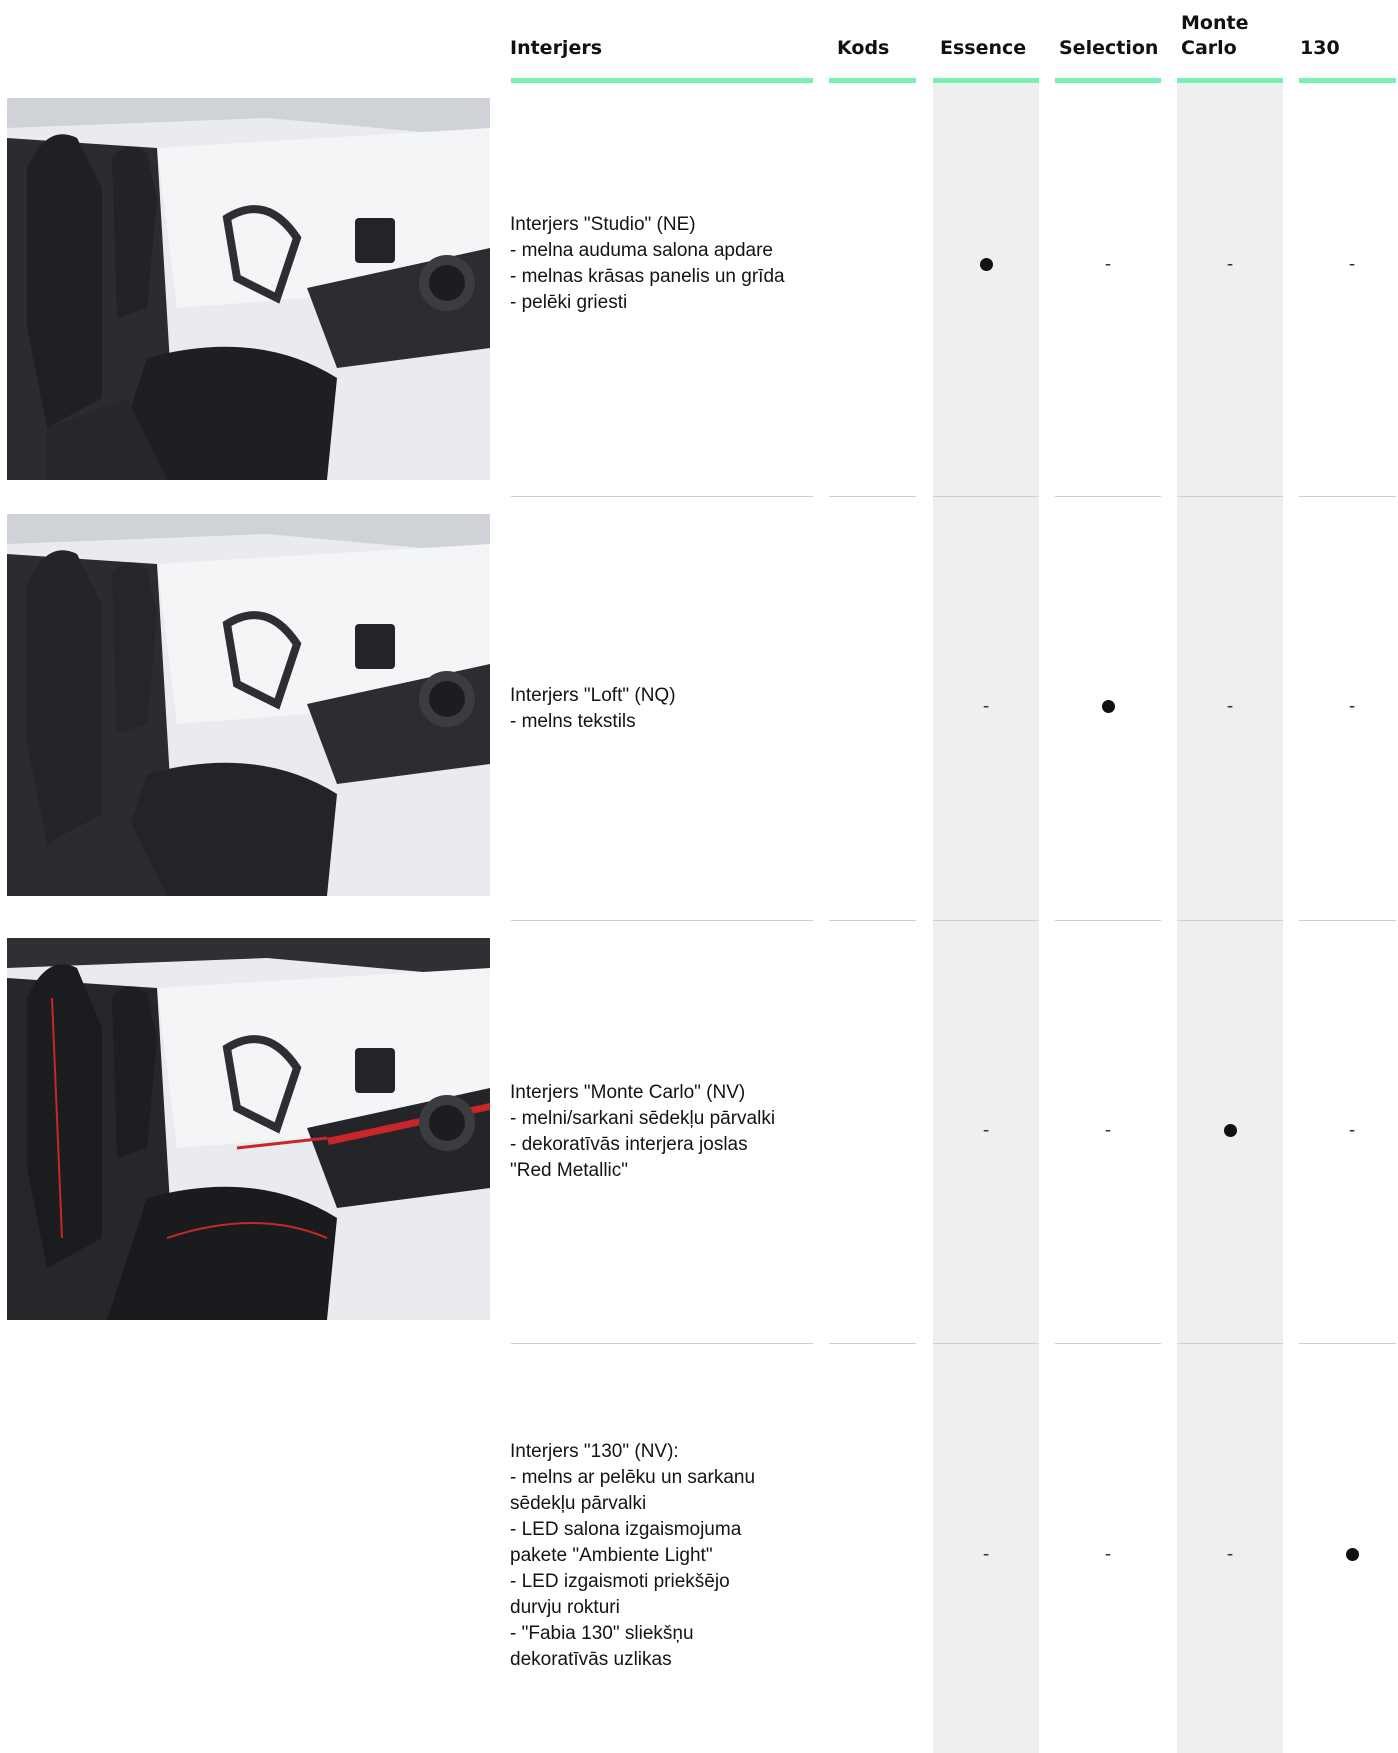 Image resolution: width=1398 pixels, height=1753 pixels. I want to click on header-monte-carlo-line2: Carlo, so click(1209, 48).